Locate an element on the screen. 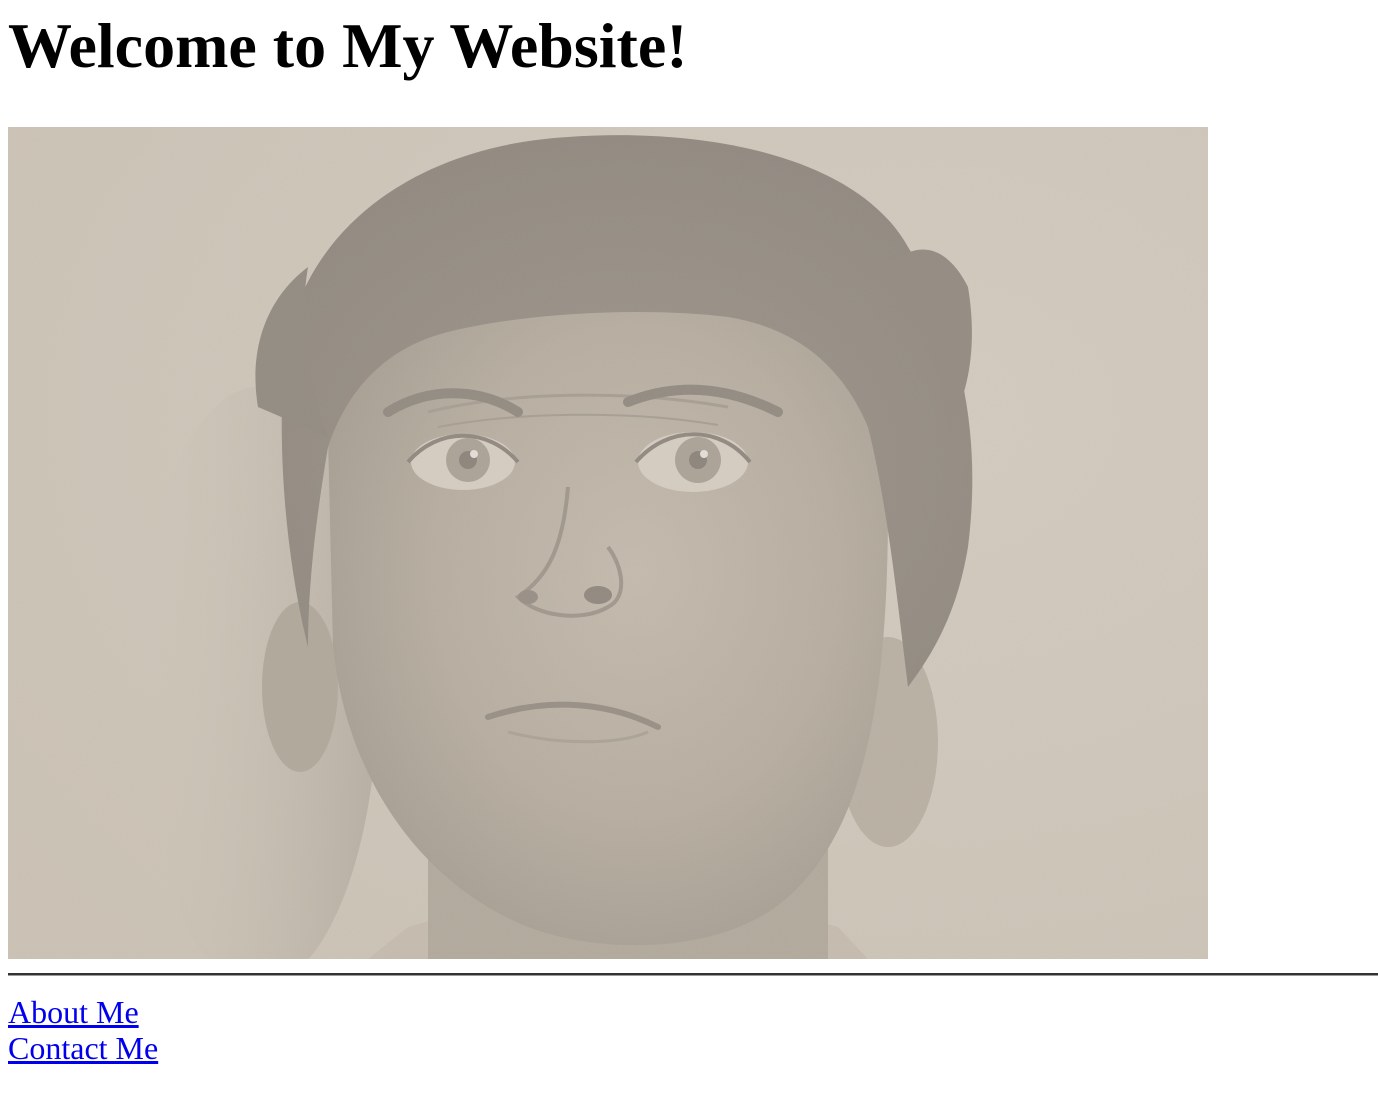 The image size is (1378, 1110). horizontal-rule is located at coordinates (693, 974).